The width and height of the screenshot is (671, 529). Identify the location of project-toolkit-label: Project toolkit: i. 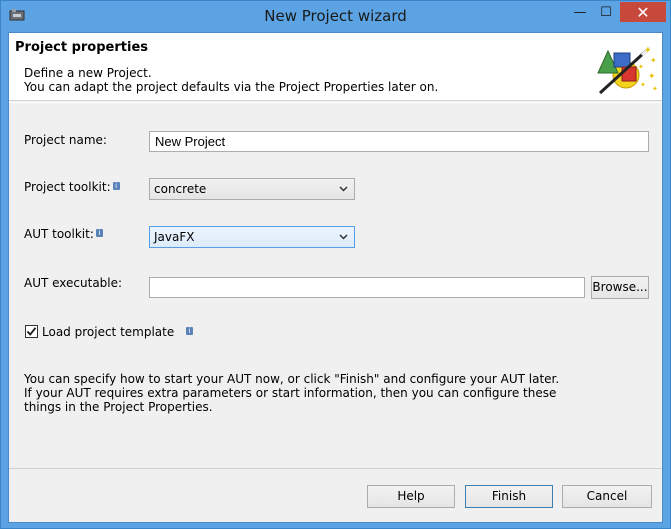
(72, 187).